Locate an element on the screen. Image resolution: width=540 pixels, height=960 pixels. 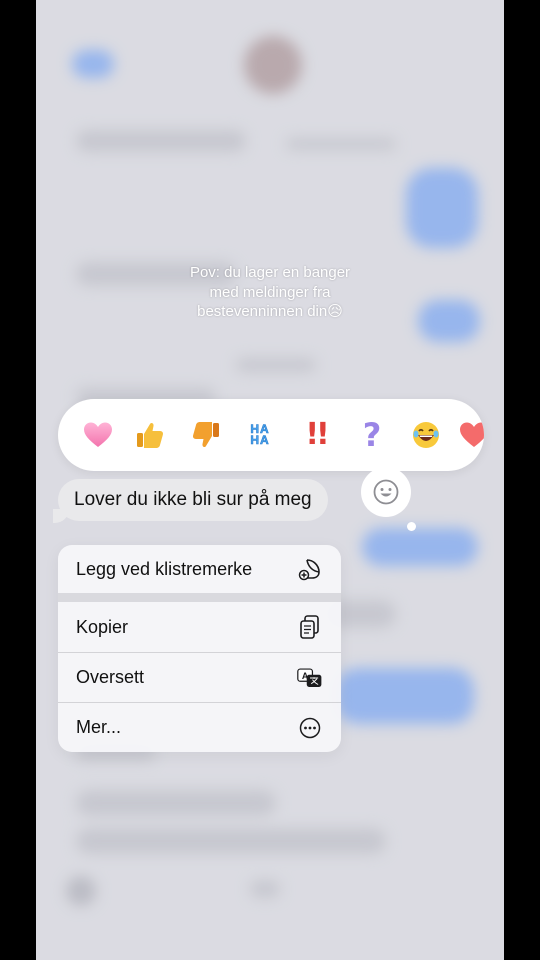
selected-message-bubble: Lover du ikke bli sur på meg is located at coordinates (193, 500).